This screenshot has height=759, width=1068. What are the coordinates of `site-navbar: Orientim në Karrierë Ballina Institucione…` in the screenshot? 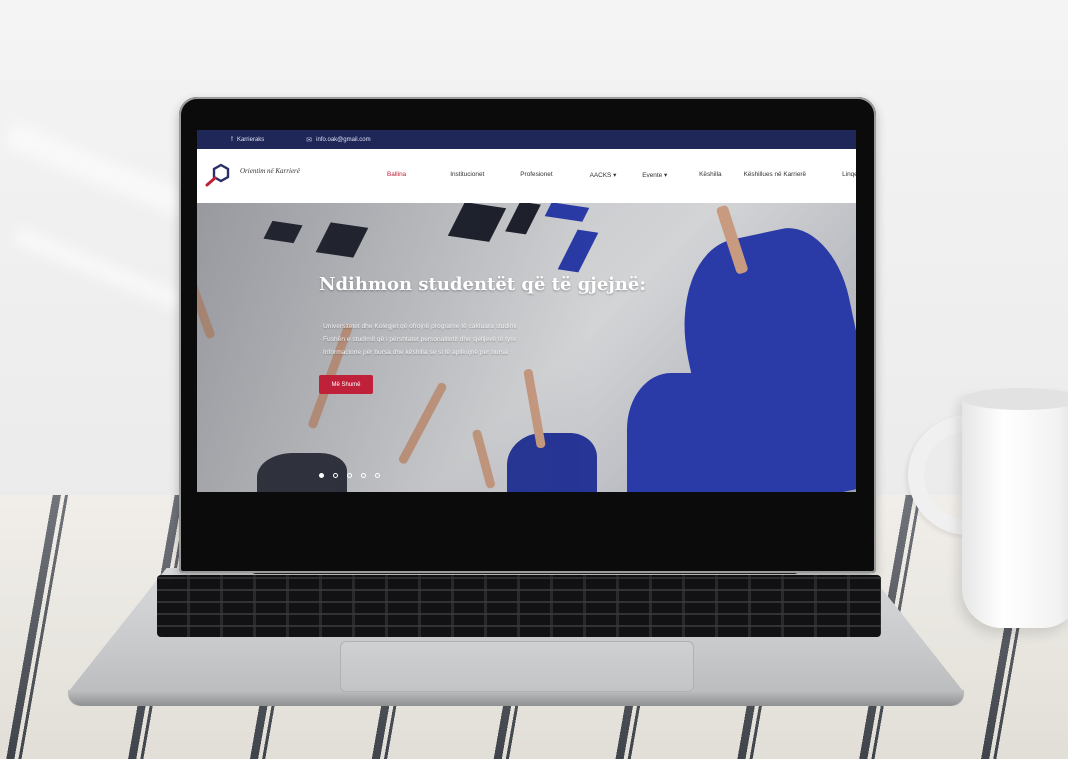 It's located at (526, 176).